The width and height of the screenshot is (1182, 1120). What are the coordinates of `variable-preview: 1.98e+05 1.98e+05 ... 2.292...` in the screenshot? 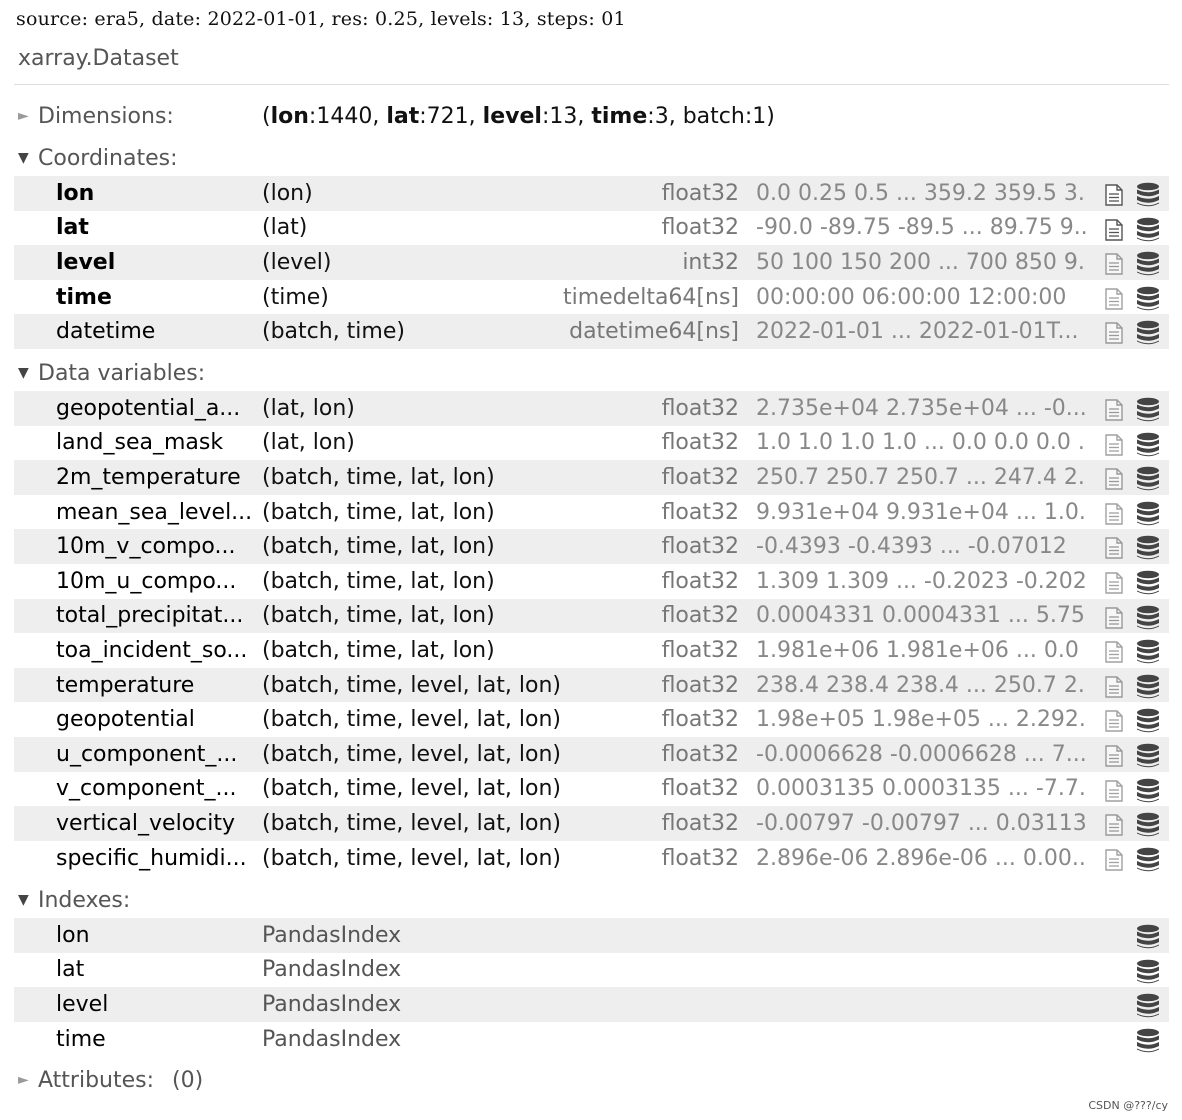 It's located at (921, 719).